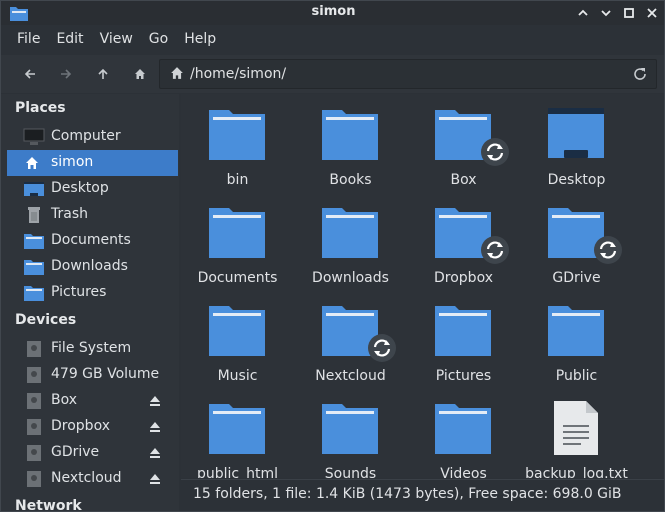 The width and height of the screenshot is (665, 512). Describe the element at coordinates (92, 349) in the screenshot. I see `sidebar-item-file-system: File System` at that location.